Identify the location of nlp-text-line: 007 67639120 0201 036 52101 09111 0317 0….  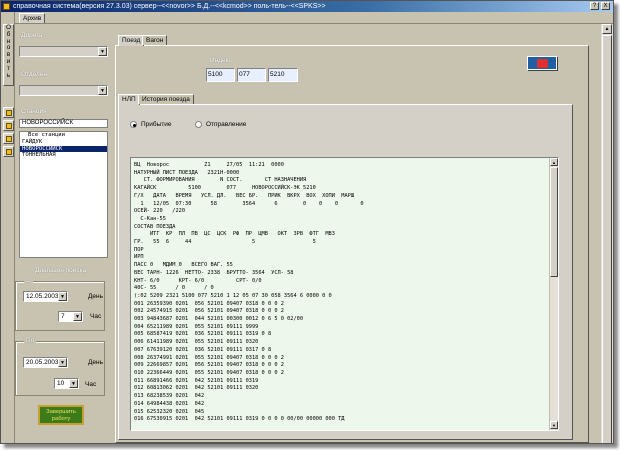
(203, 349).